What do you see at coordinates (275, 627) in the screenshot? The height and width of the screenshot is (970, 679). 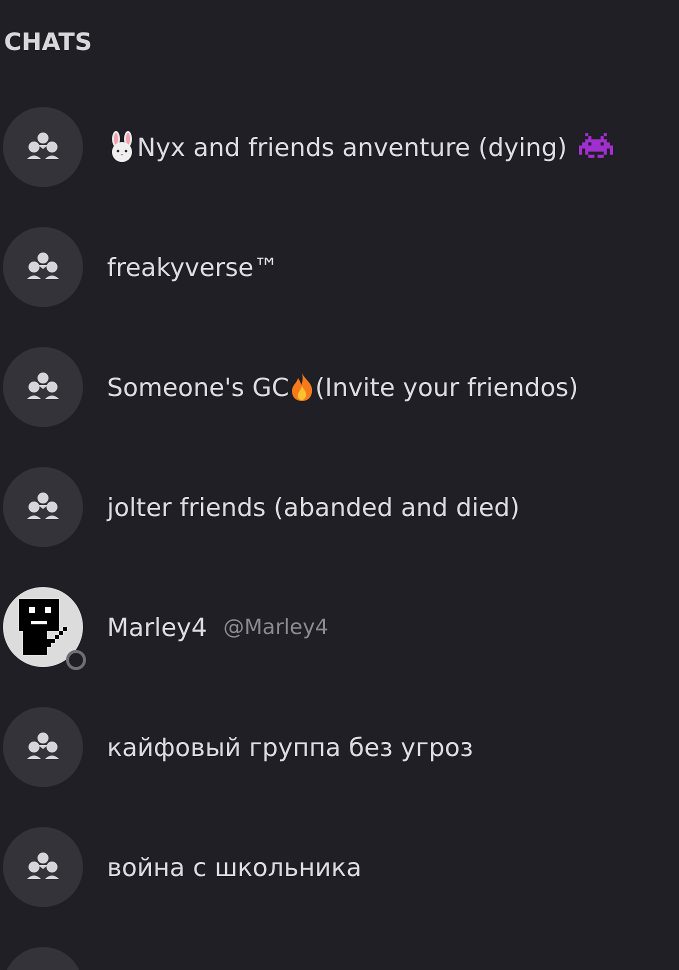 I see `user-handle: @Marley4` at bounding box center [275, 627].